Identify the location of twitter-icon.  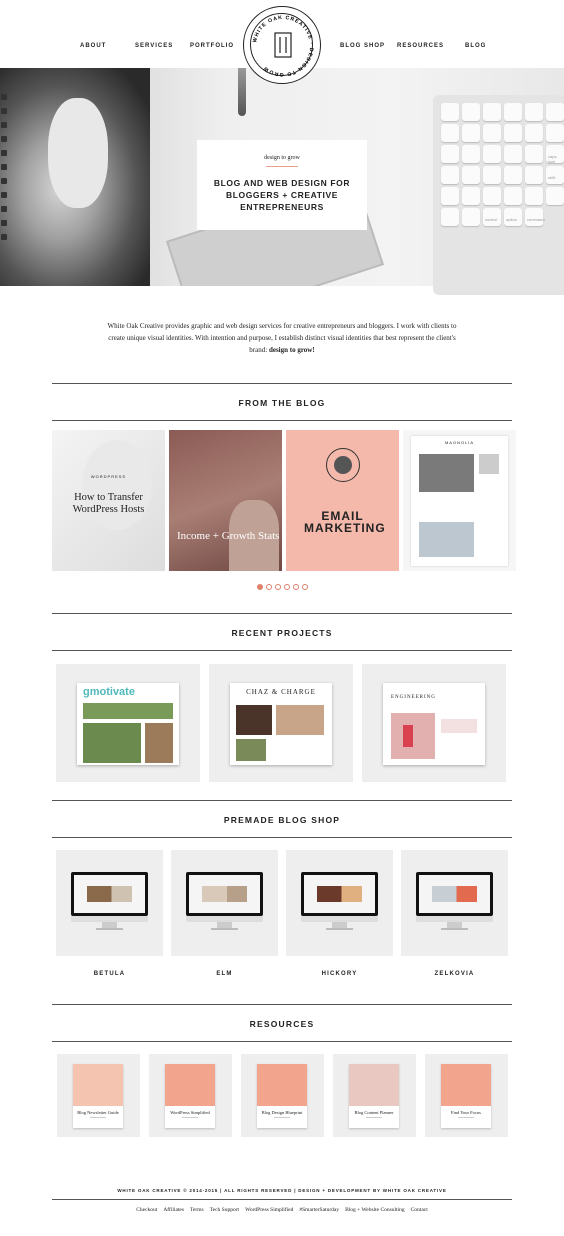
(4, 223).